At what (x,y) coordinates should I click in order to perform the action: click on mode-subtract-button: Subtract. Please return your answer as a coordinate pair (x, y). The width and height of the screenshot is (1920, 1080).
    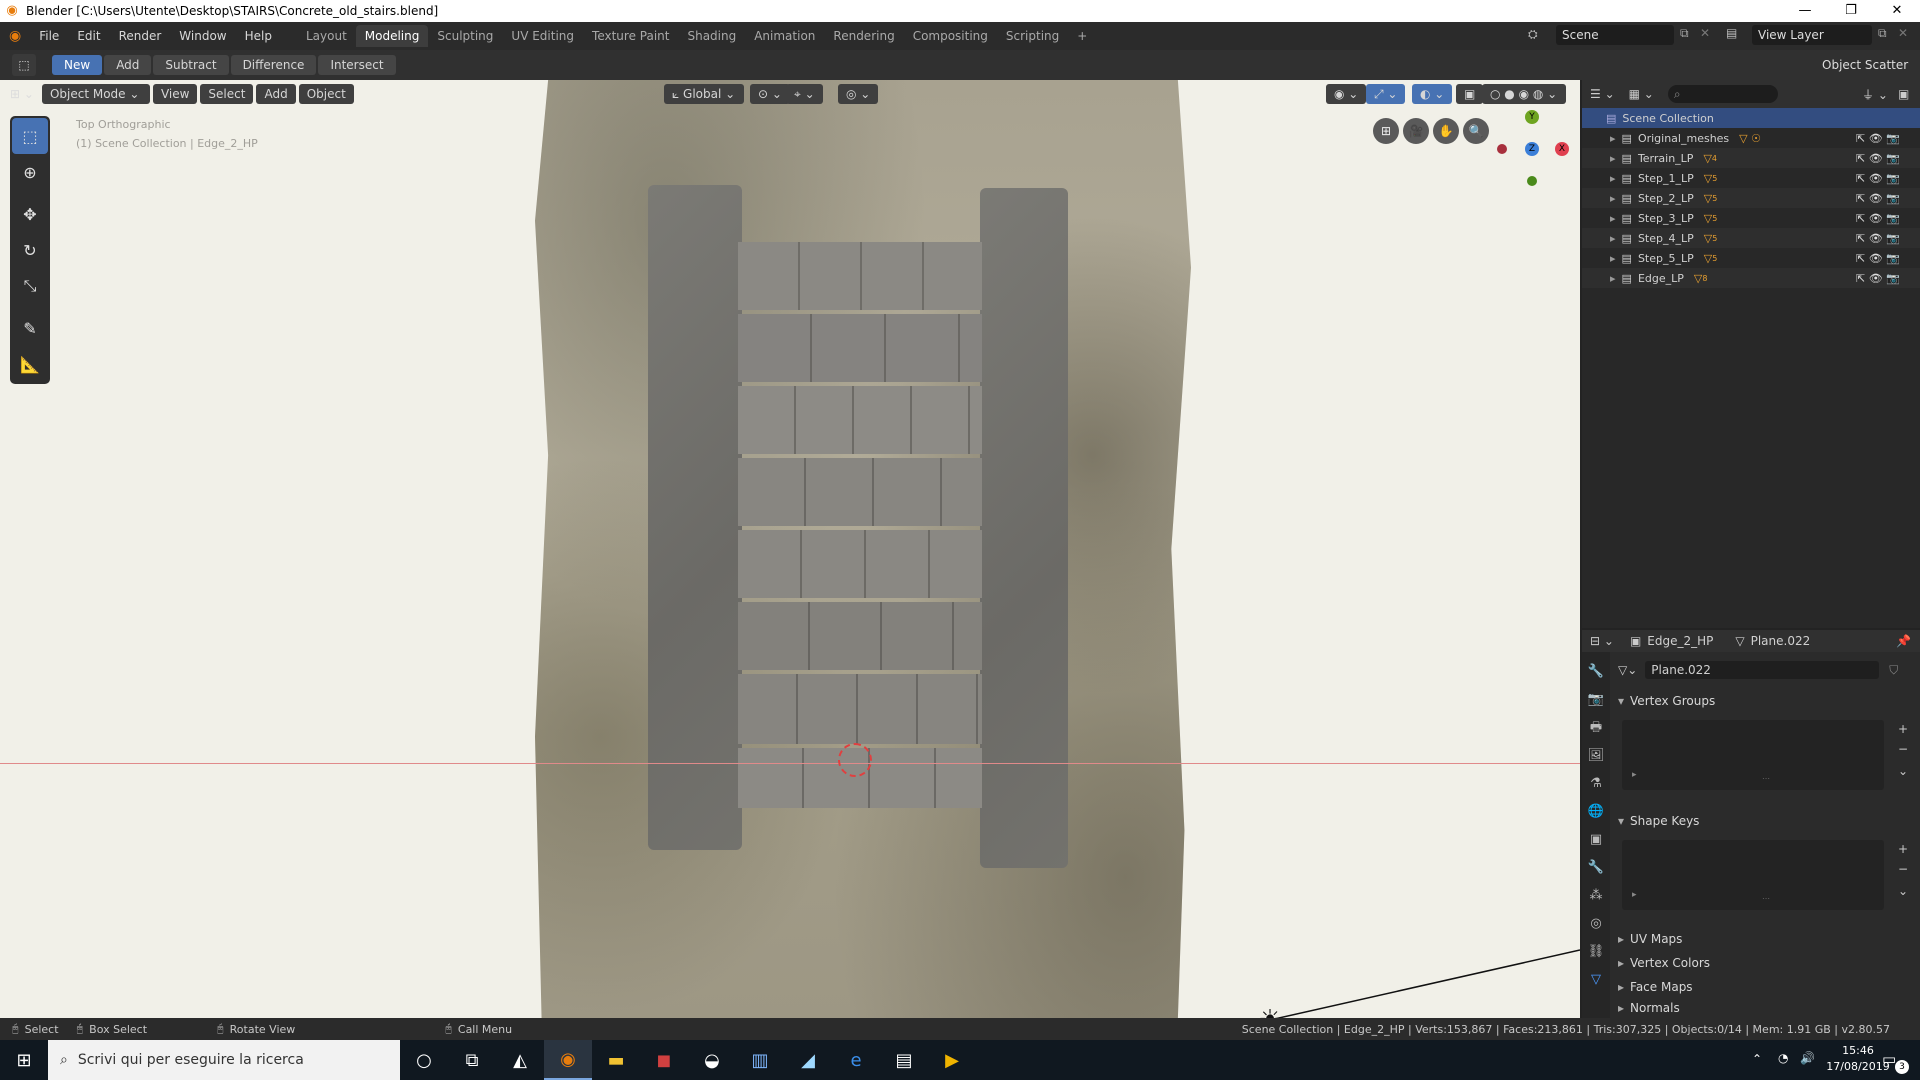
    Looking at the image, I should click on (191, 65).